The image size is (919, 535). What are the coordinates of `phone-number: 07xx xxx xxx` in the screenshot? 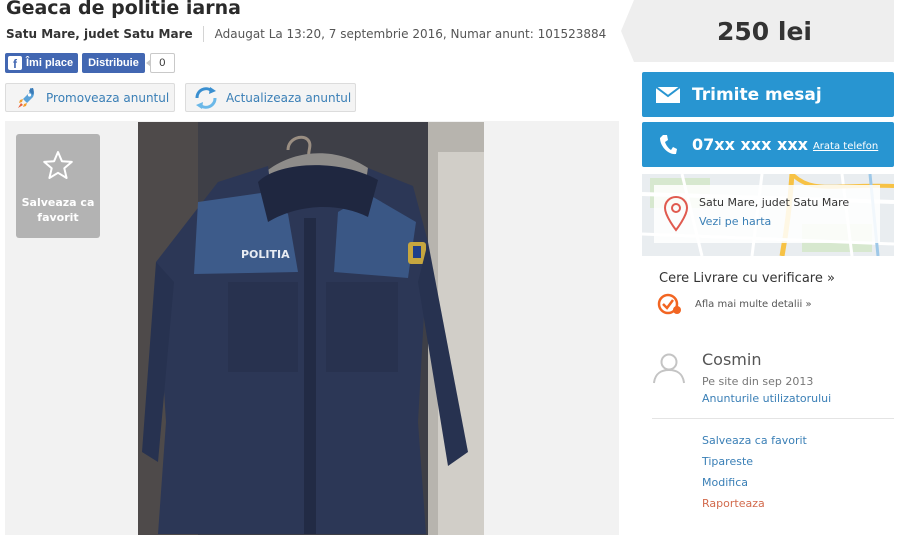 It's located at (750, 144).